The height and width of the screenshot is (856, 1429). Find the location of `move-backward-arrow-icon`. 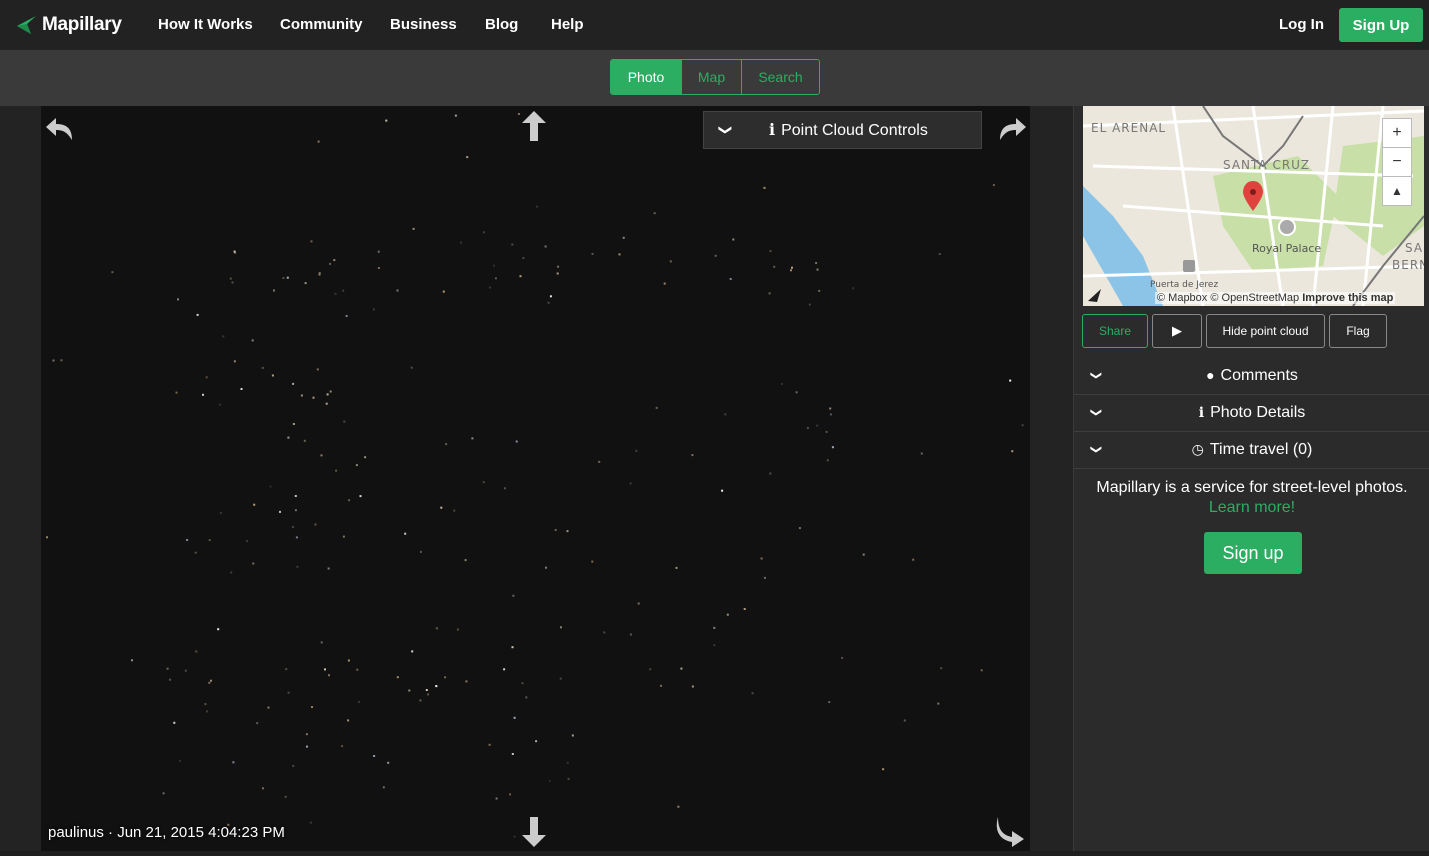

move-backward-arrow-icon is located at coordinates (534, 831).